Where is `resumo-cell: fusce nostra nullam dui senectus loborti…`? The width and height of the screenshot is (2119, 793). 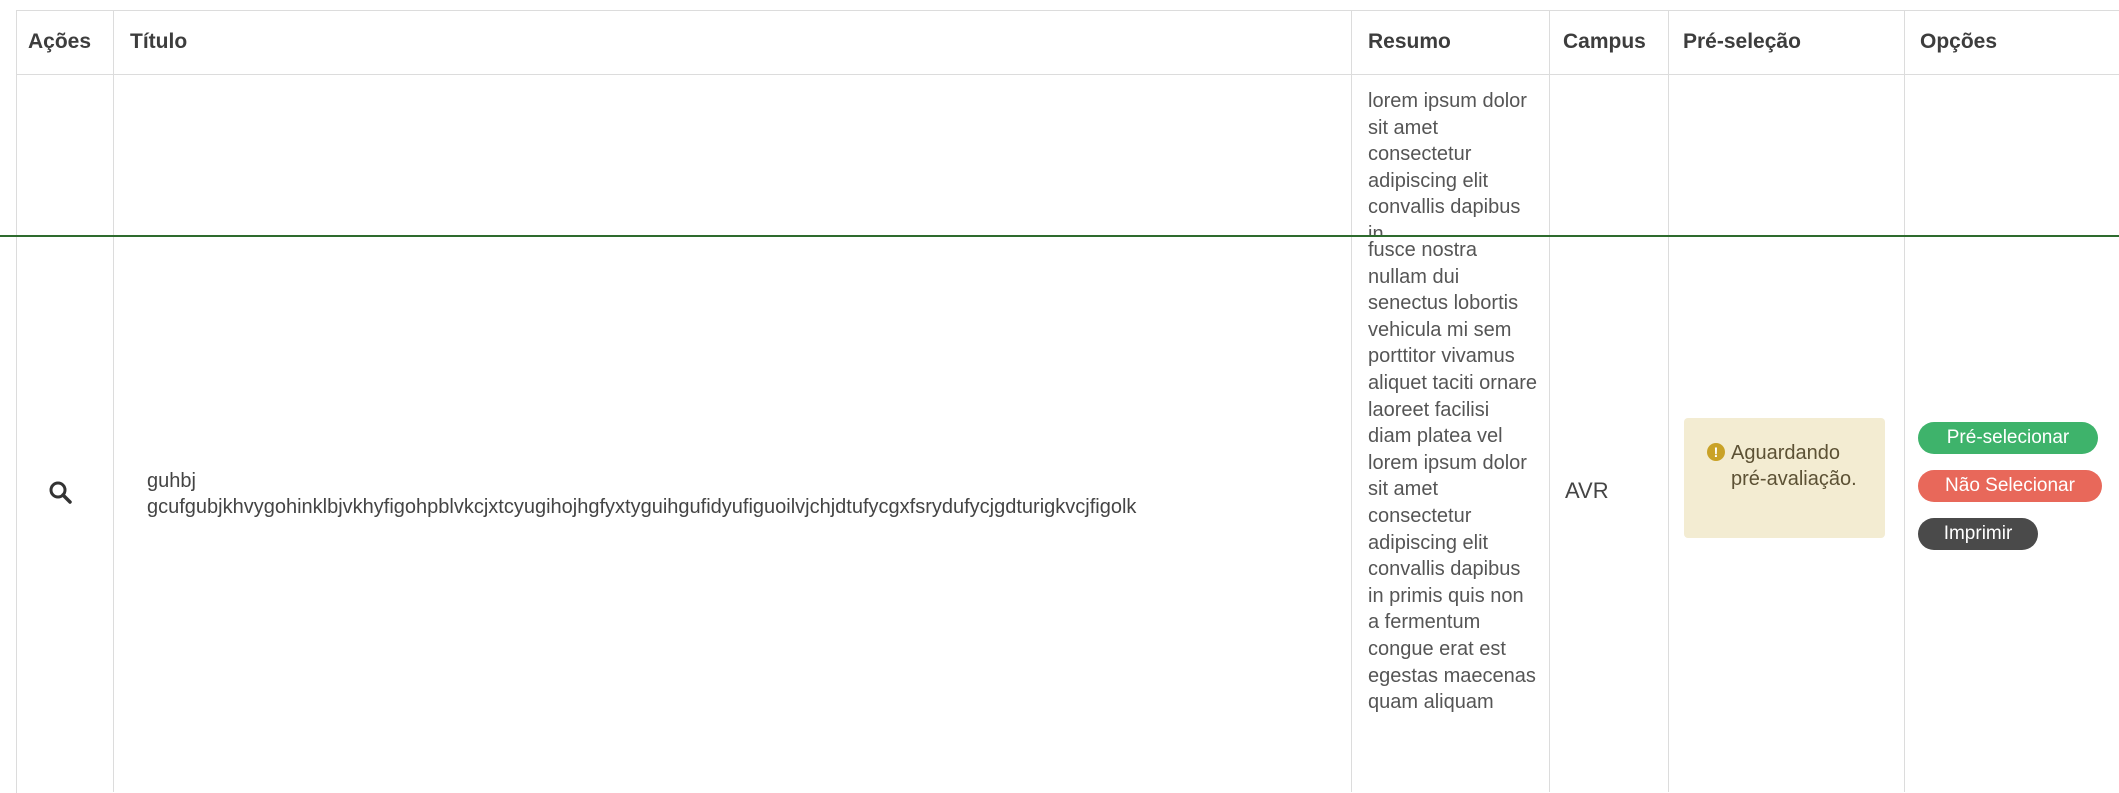 resumo-cell: fusce nostra nullam dui senectus loborti… is located at coordinates (1452, 476).